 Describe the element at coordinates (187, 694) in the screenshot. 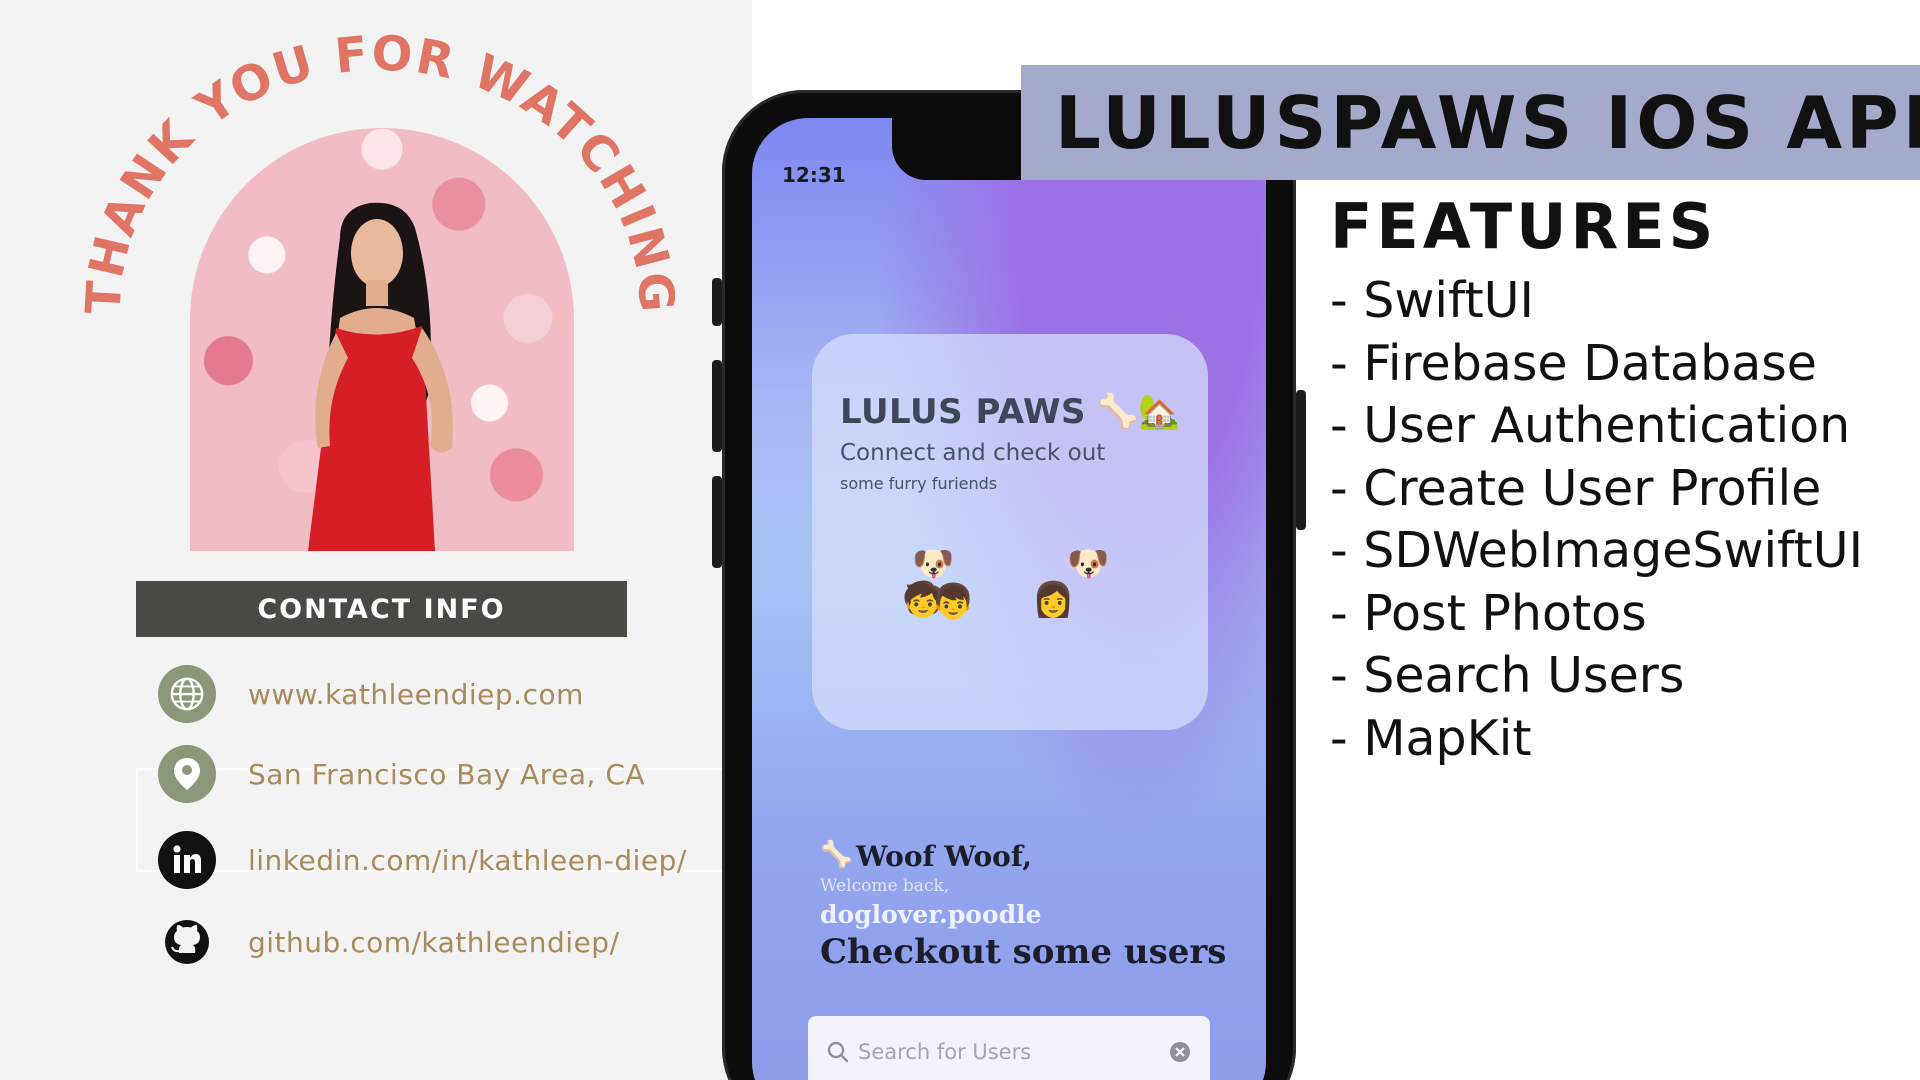

I see `globe-icon` at that location.